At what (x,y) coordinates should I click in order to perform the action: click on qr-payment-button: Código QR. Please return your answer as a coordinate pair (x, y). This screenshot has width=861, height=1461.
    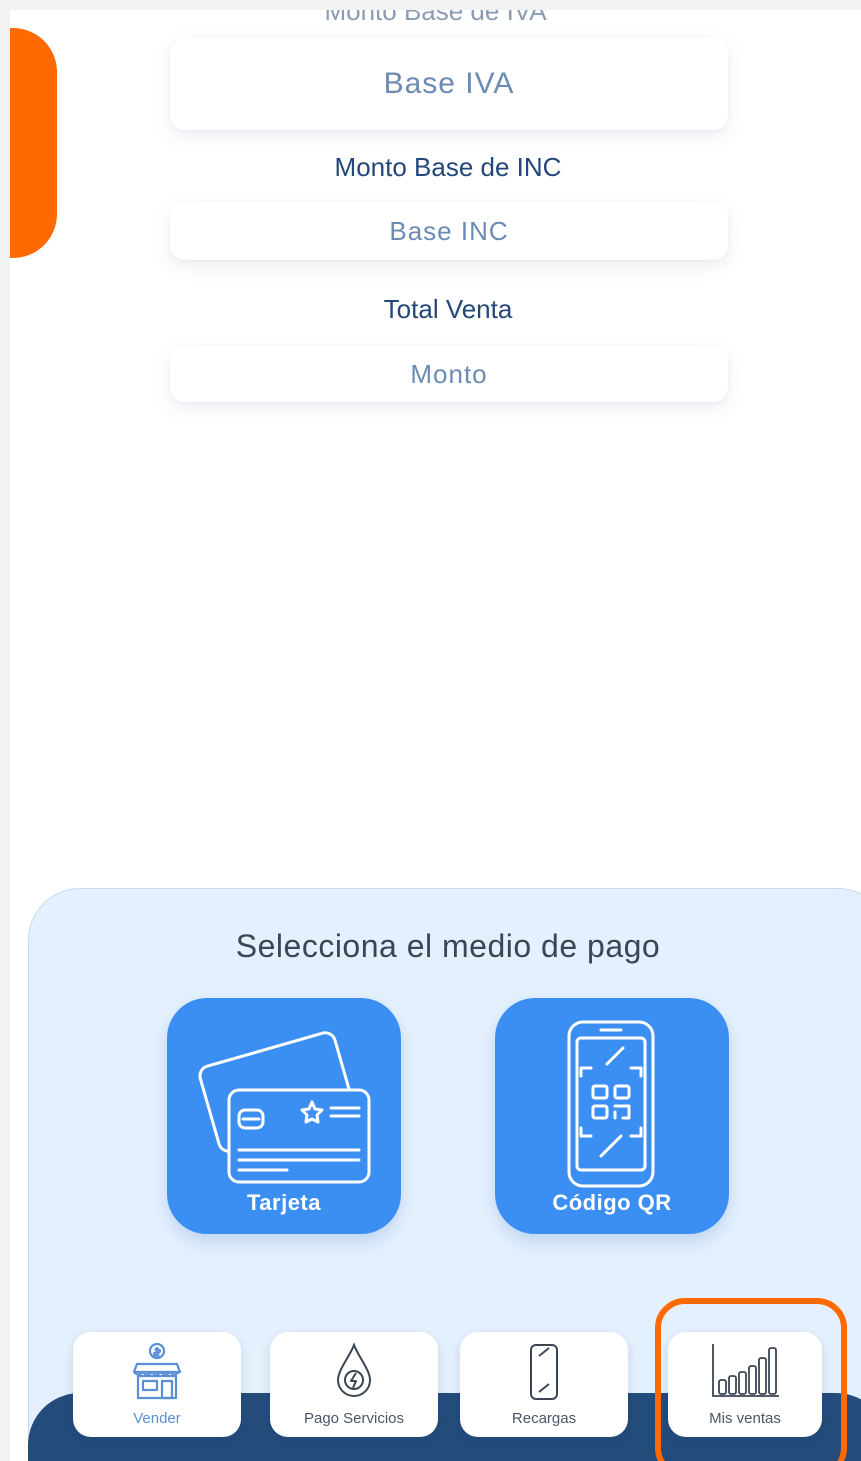
    Looking at the image, I should click on (612, 1116).